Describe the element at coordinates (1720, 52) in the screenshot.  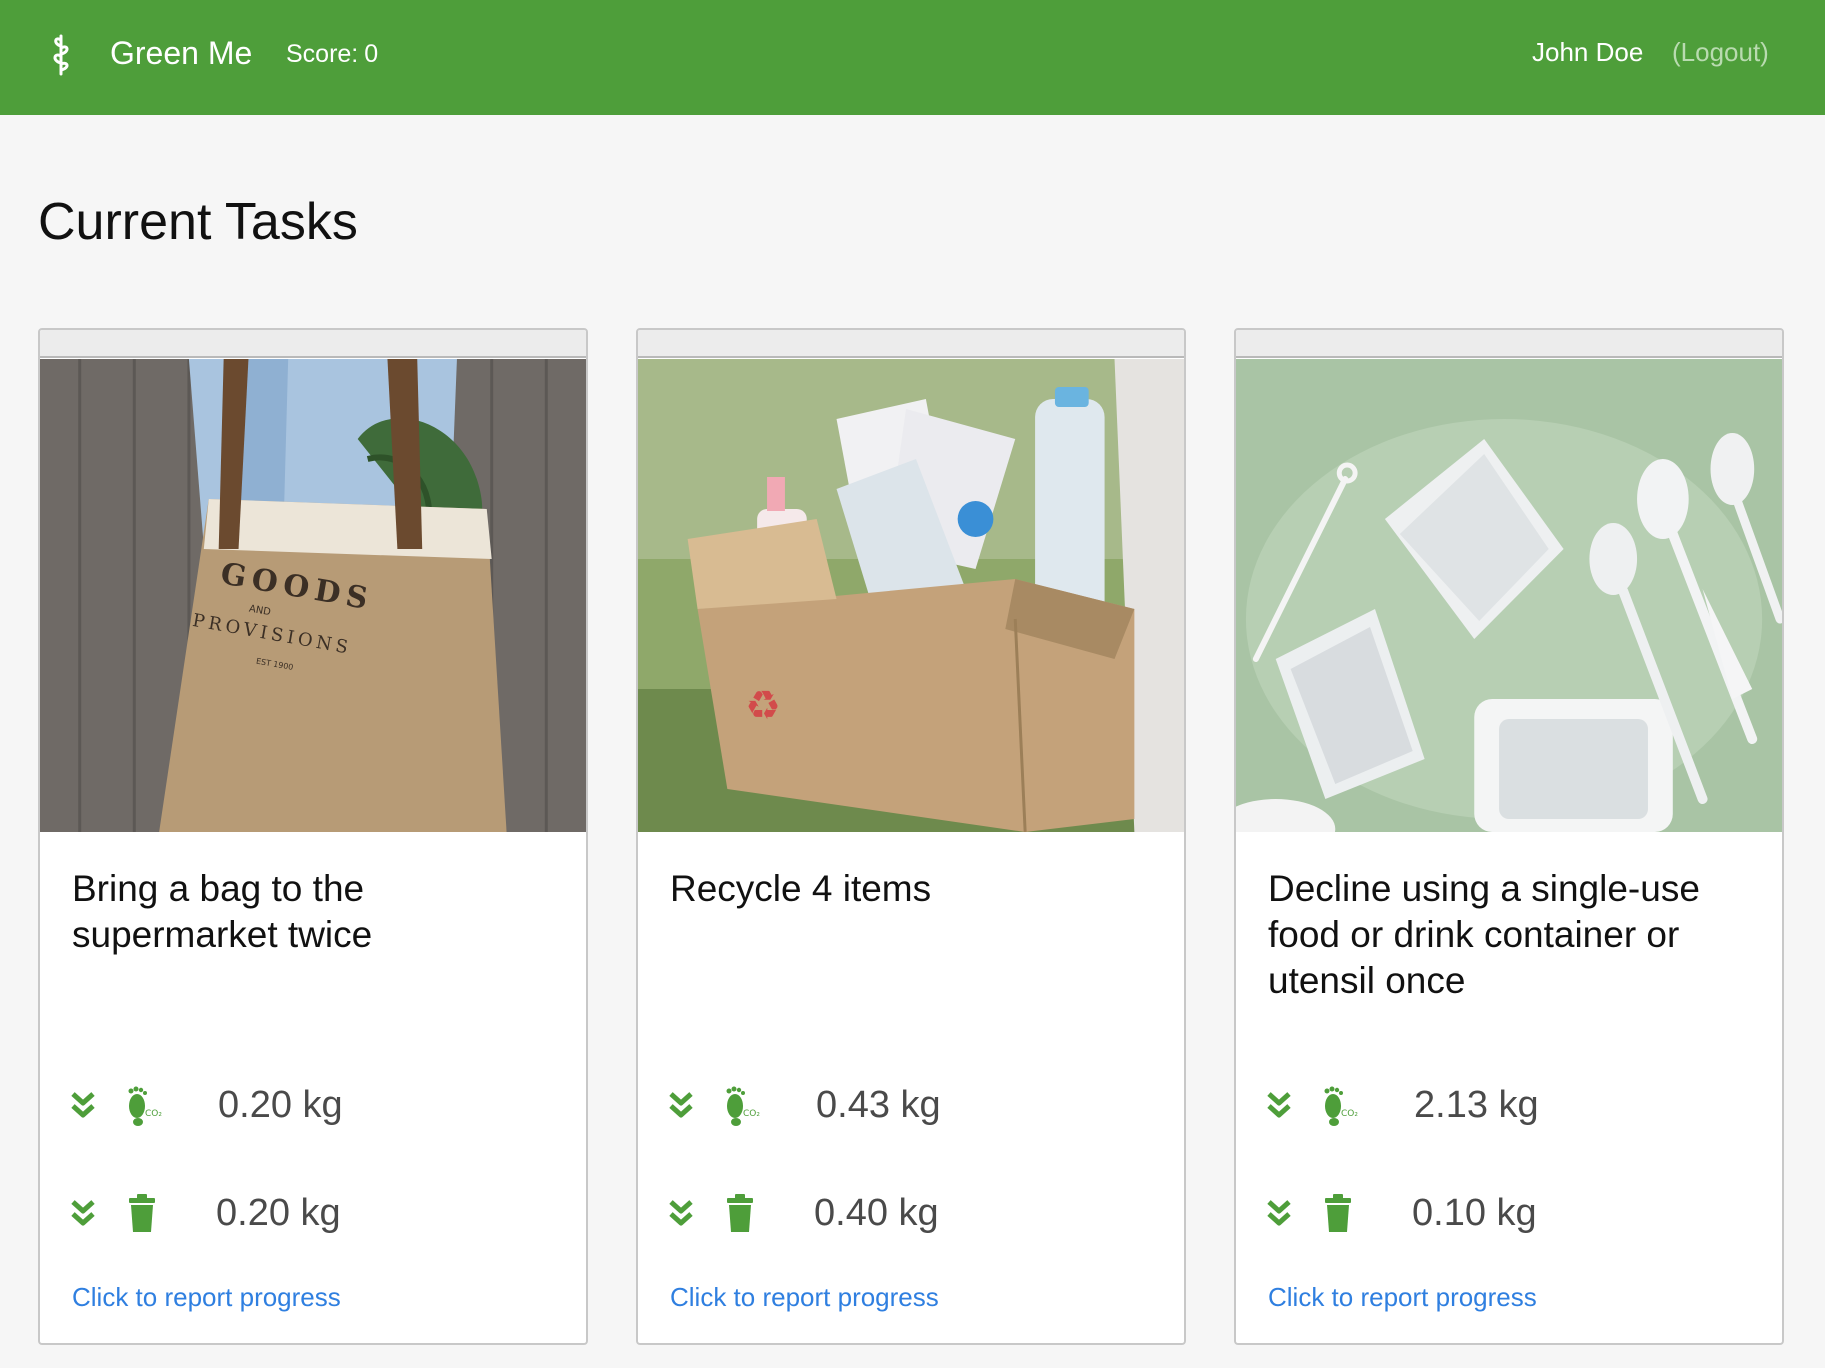
I see `logout-link: (Logout)` at that location.